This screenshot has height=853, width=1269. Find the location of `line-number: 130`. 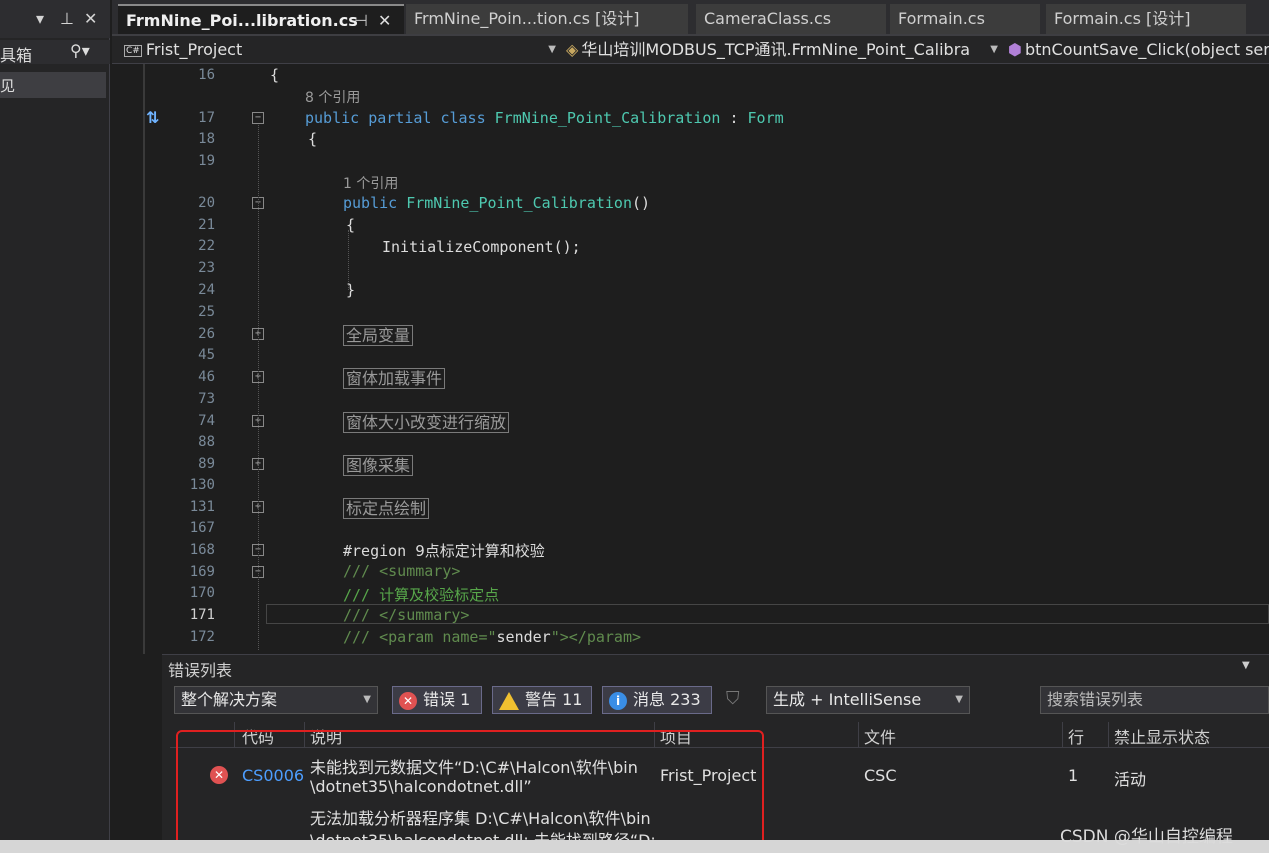

line-number: 130 is located at coordinates (202, 485).